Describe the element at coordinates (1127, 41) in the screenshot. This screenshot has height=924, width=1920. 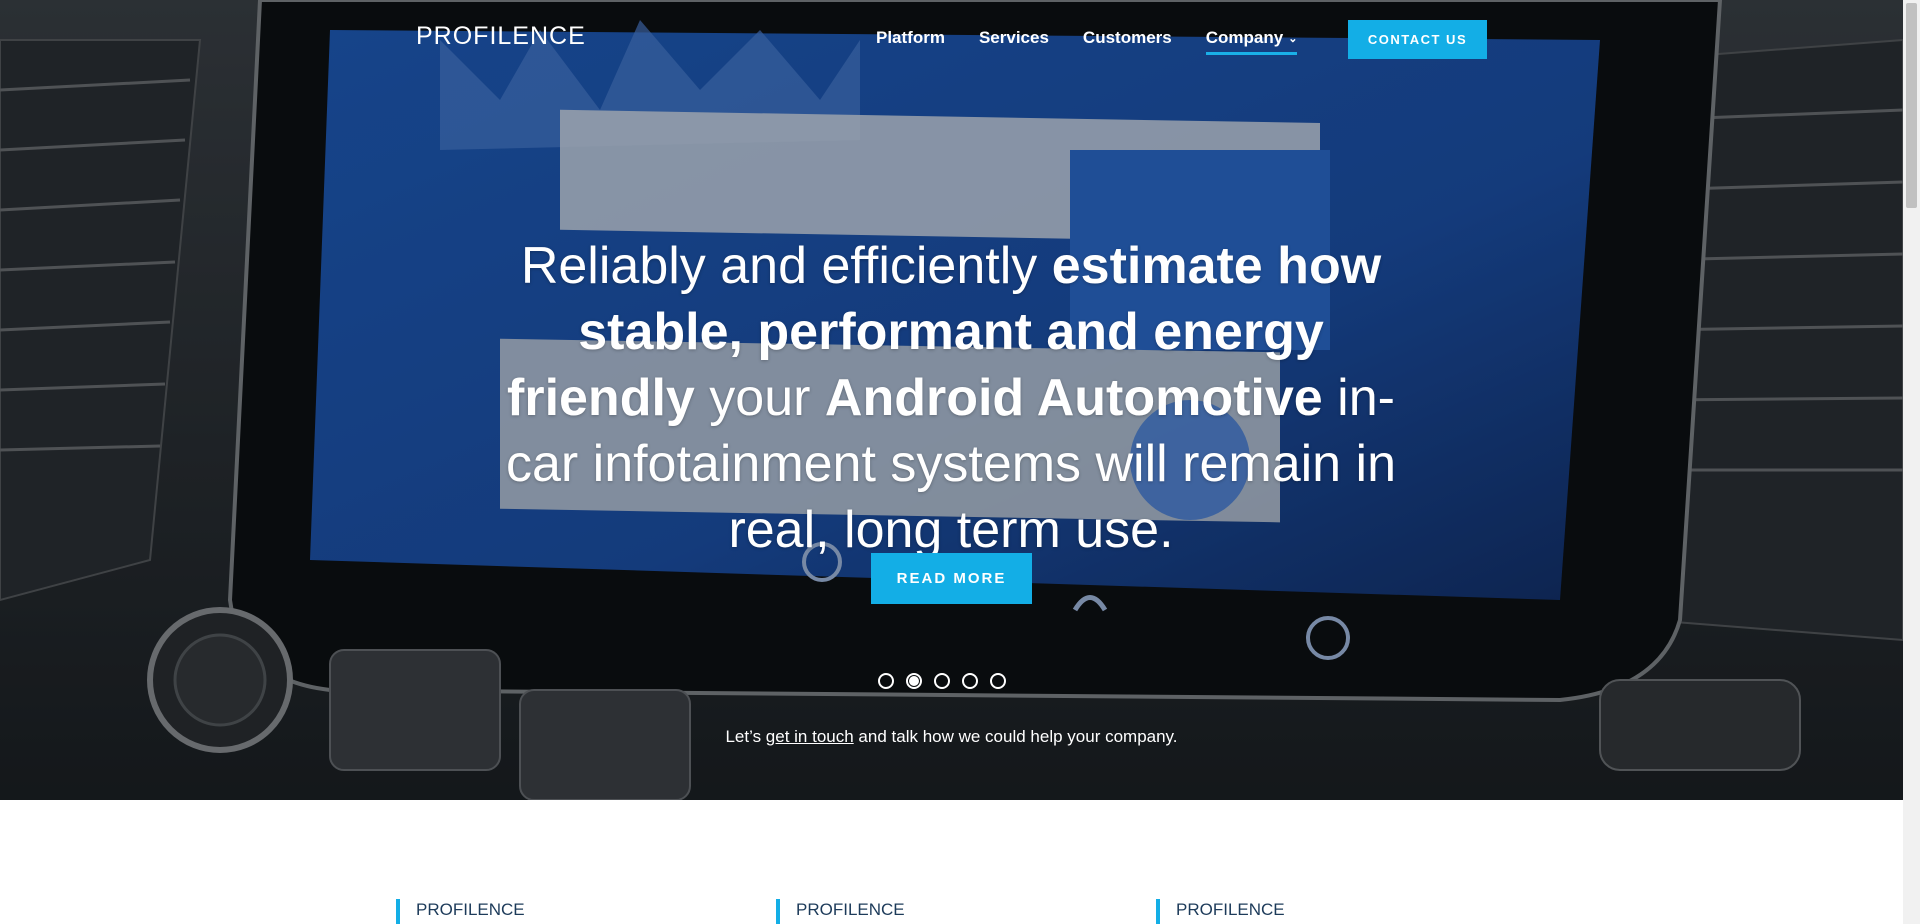
I see `nav-item-customers: Customers` at that location.